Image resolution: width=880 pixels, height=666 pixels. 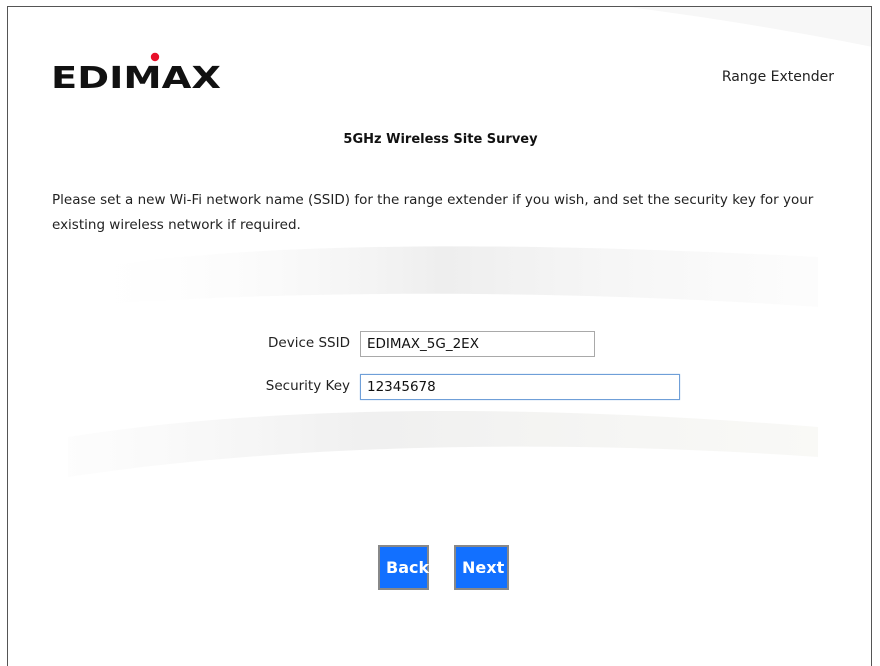 I want to click on ssid-input, so click(x=477, y=344).